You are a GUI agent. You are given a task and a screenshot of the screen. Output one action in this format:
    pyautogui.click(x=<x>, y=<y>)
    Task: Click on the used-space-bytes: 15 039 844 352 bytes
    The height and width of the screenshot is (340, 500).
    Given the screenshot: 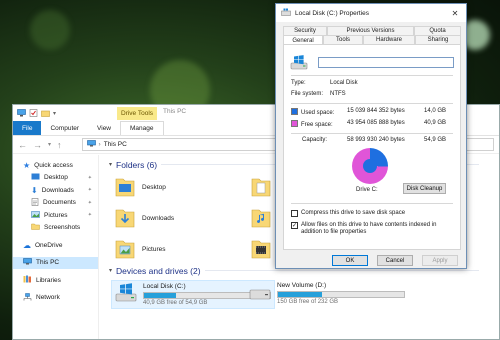 What is the action you would take?
    pyautogui.click(x=376, y=111)
    